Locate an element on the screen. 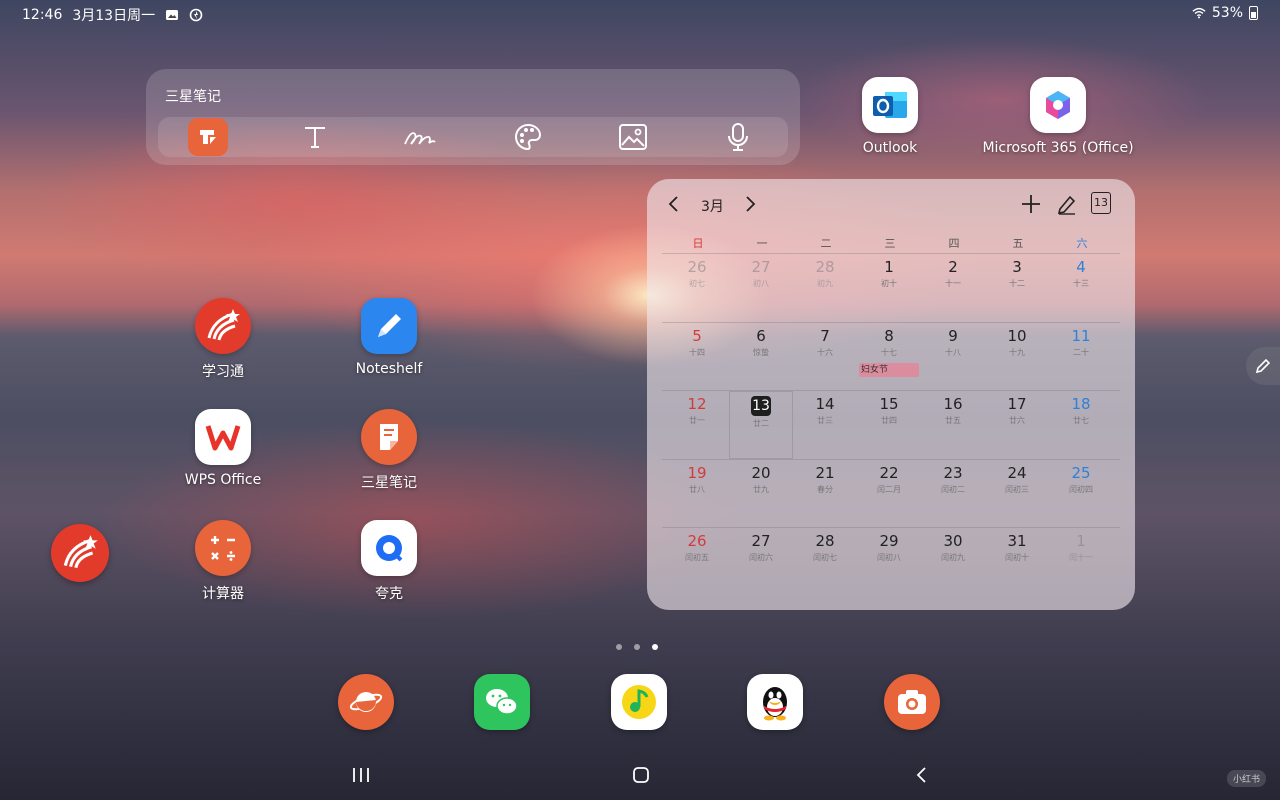  calendar-day-cell: 21 春分 is located at coordinates (825, 494).